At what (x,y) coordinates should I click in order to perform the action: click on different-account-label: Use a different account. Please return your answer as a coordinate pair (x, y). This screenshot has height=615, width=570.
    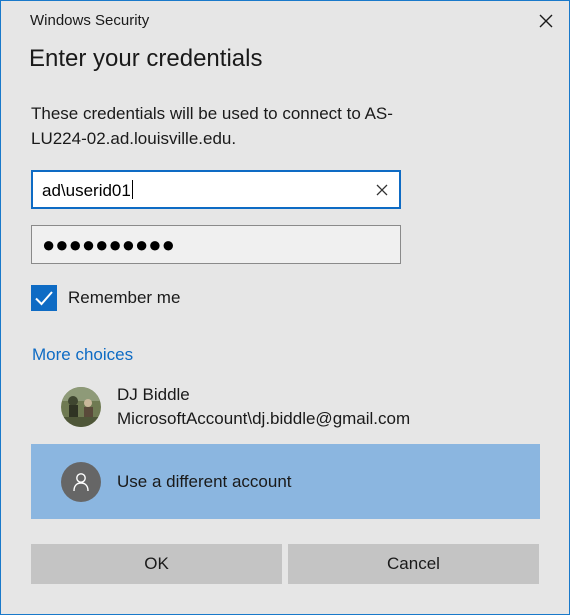
    Looking at the image, I should click on (204, 481).